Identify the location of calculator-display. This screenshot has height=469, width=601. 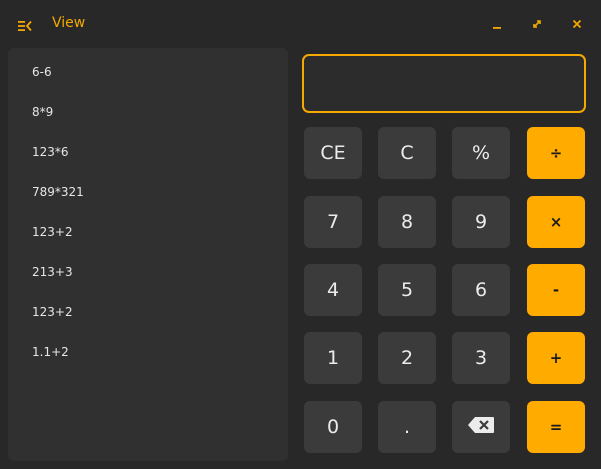
(444, 83).